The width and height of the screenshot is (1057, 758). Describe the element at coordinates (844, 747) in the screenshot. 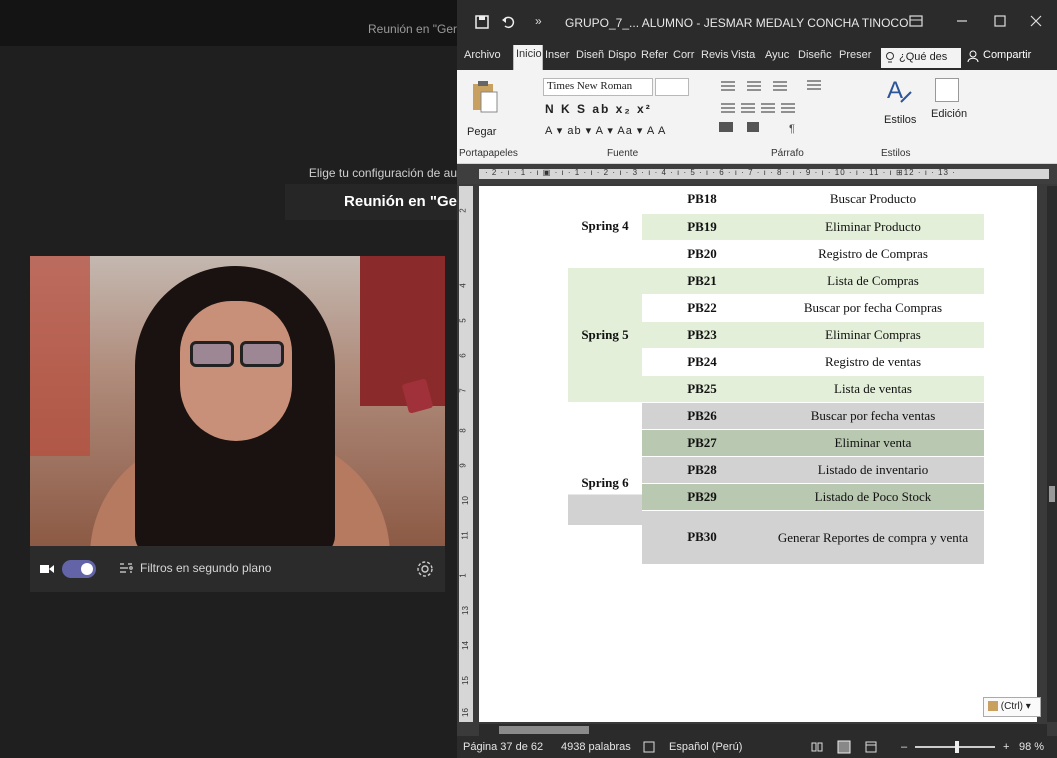

I see `print-layout-icon` at that location.